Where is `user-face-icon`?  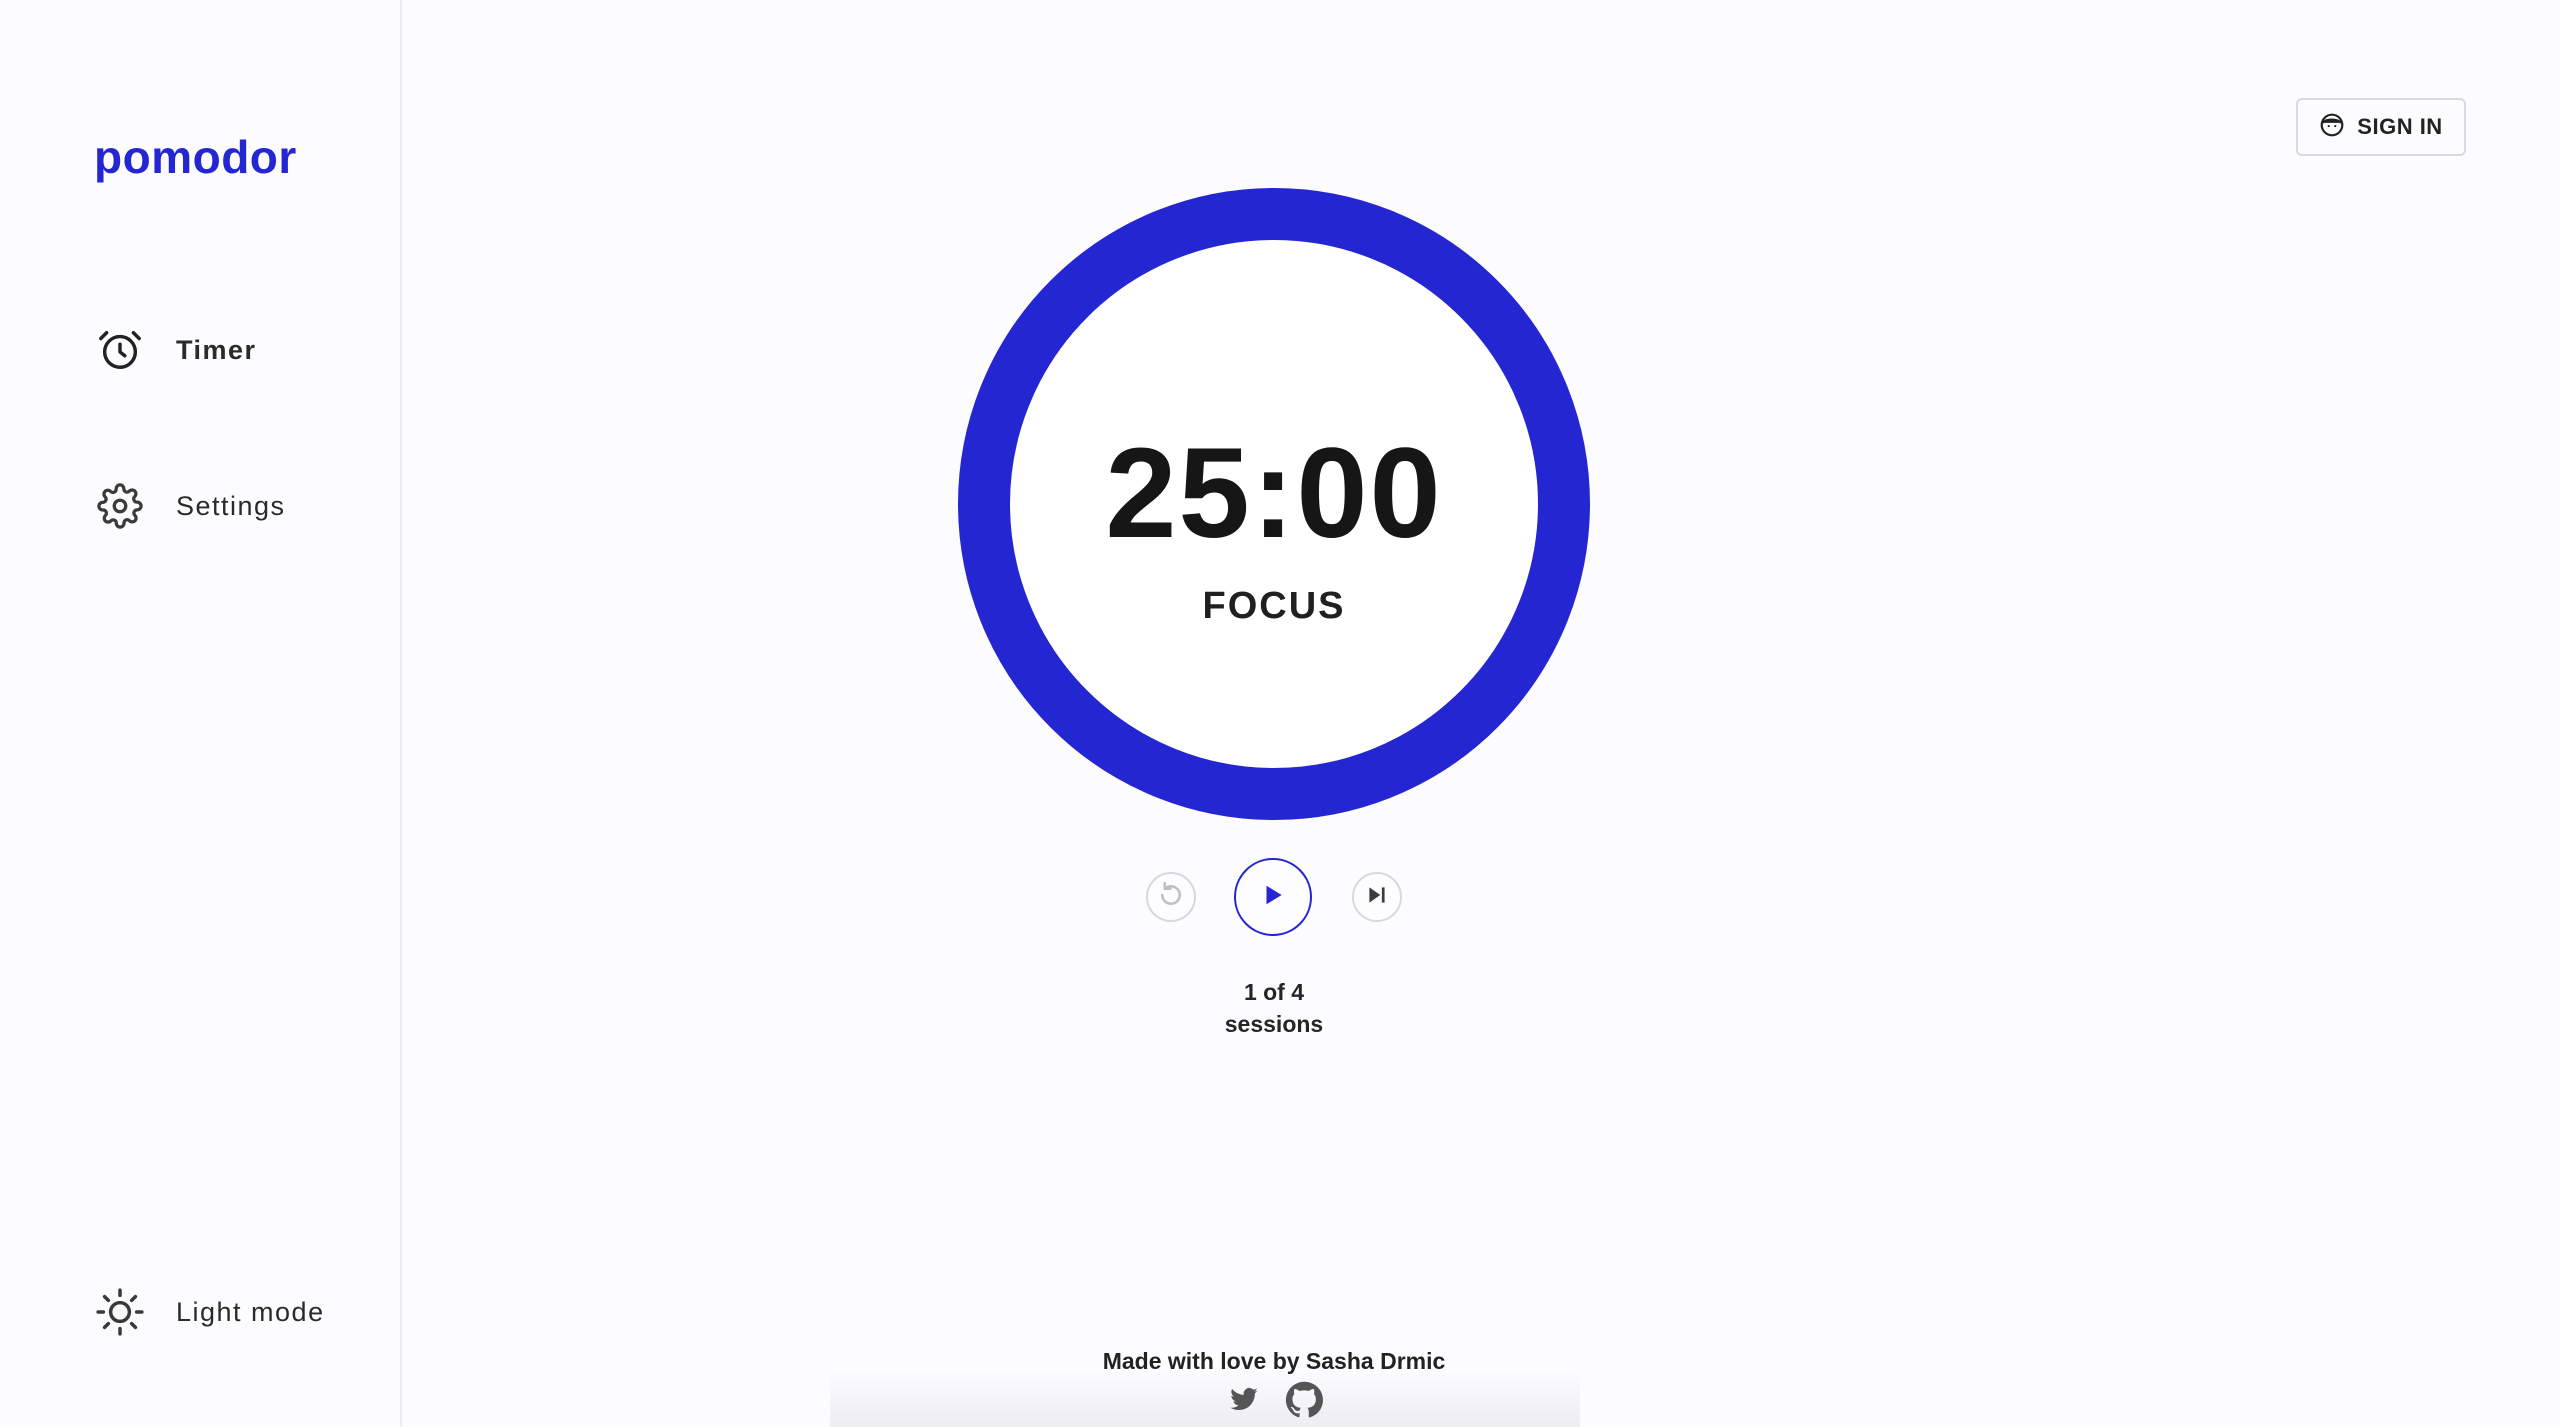
user-face-icon is located at coordinates (2332, 127).